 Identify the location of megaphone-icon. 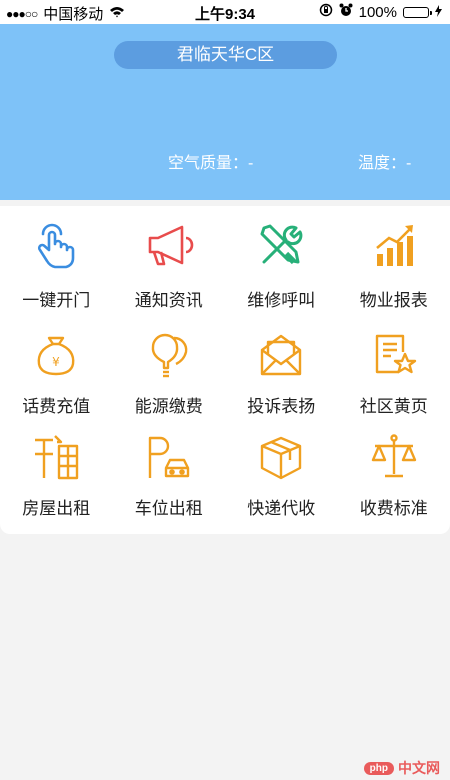
(169, 245).